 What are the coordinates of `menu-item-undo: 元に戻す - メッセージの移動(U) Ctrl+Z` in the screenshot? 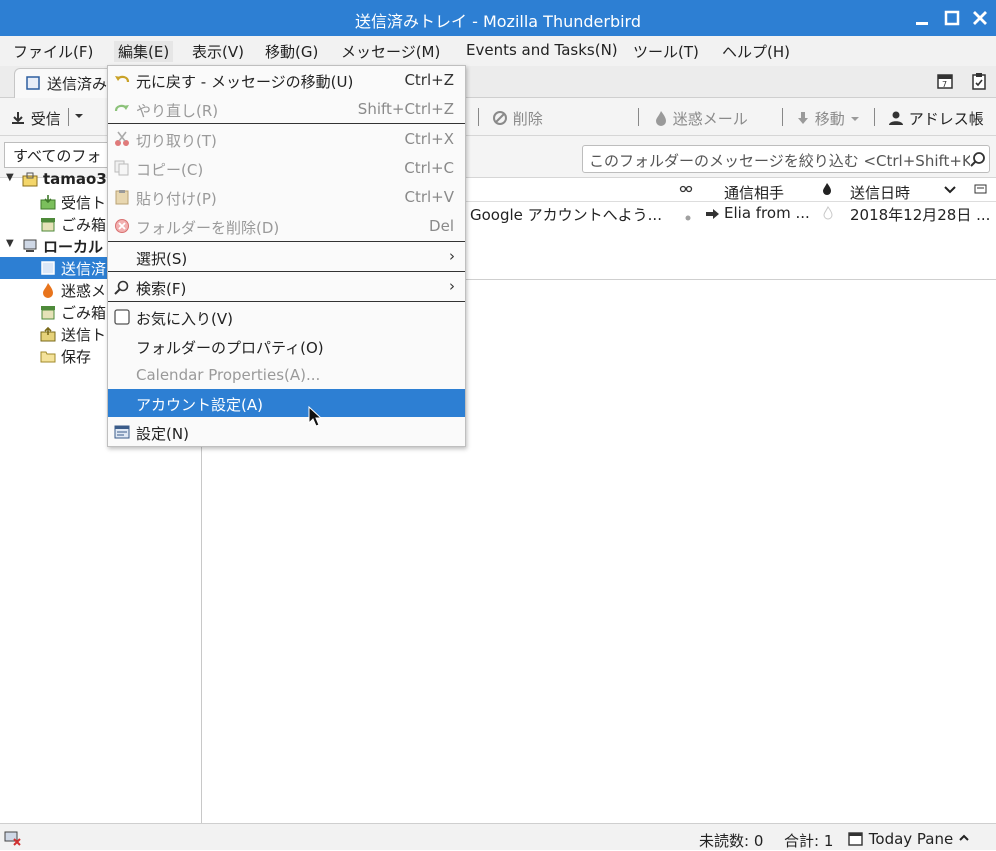 It's located at (286, 80).